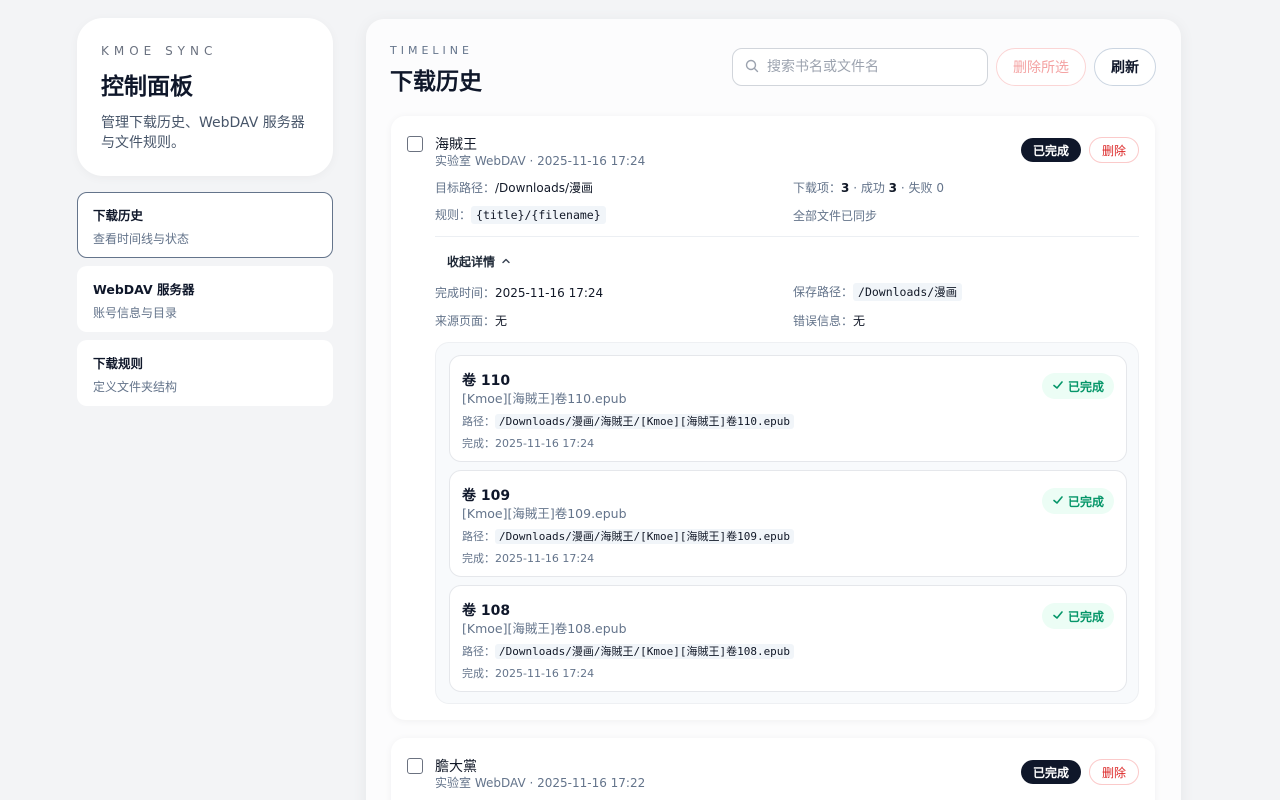 The image size is (1280, 800). What do you see at coordinates (471, 262) in the screenshot?
I see `collapse-details-label: 收起详情` at bounding box center [471, 262].